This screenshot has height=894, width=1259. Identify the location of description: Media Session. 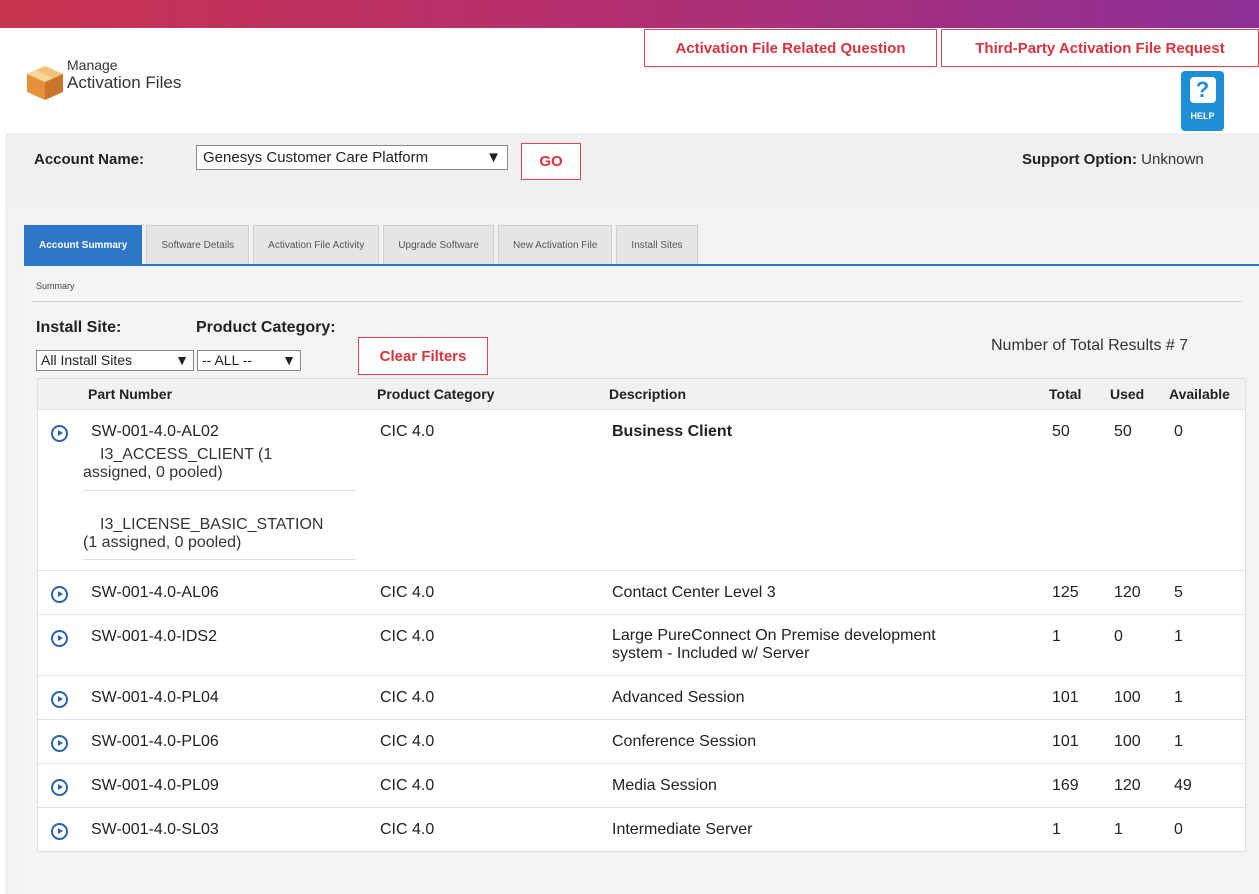
(664, 785).